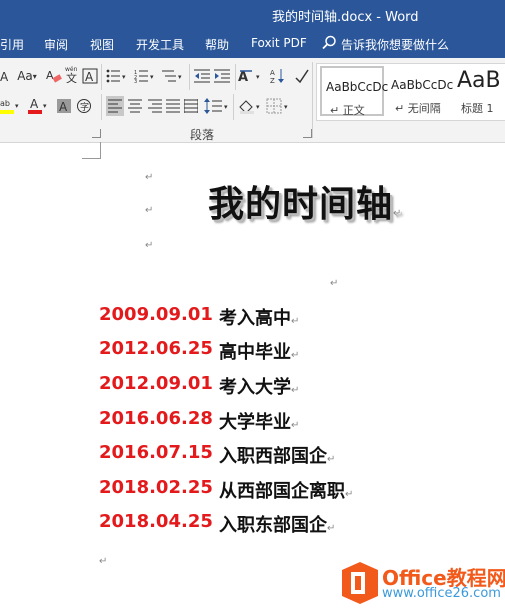 The width and height of the screenshot is (505, 609). What do you see at coordinates (173, 106) in the screenshot?
I see `justify-icon` at bounding box center [173, 106].